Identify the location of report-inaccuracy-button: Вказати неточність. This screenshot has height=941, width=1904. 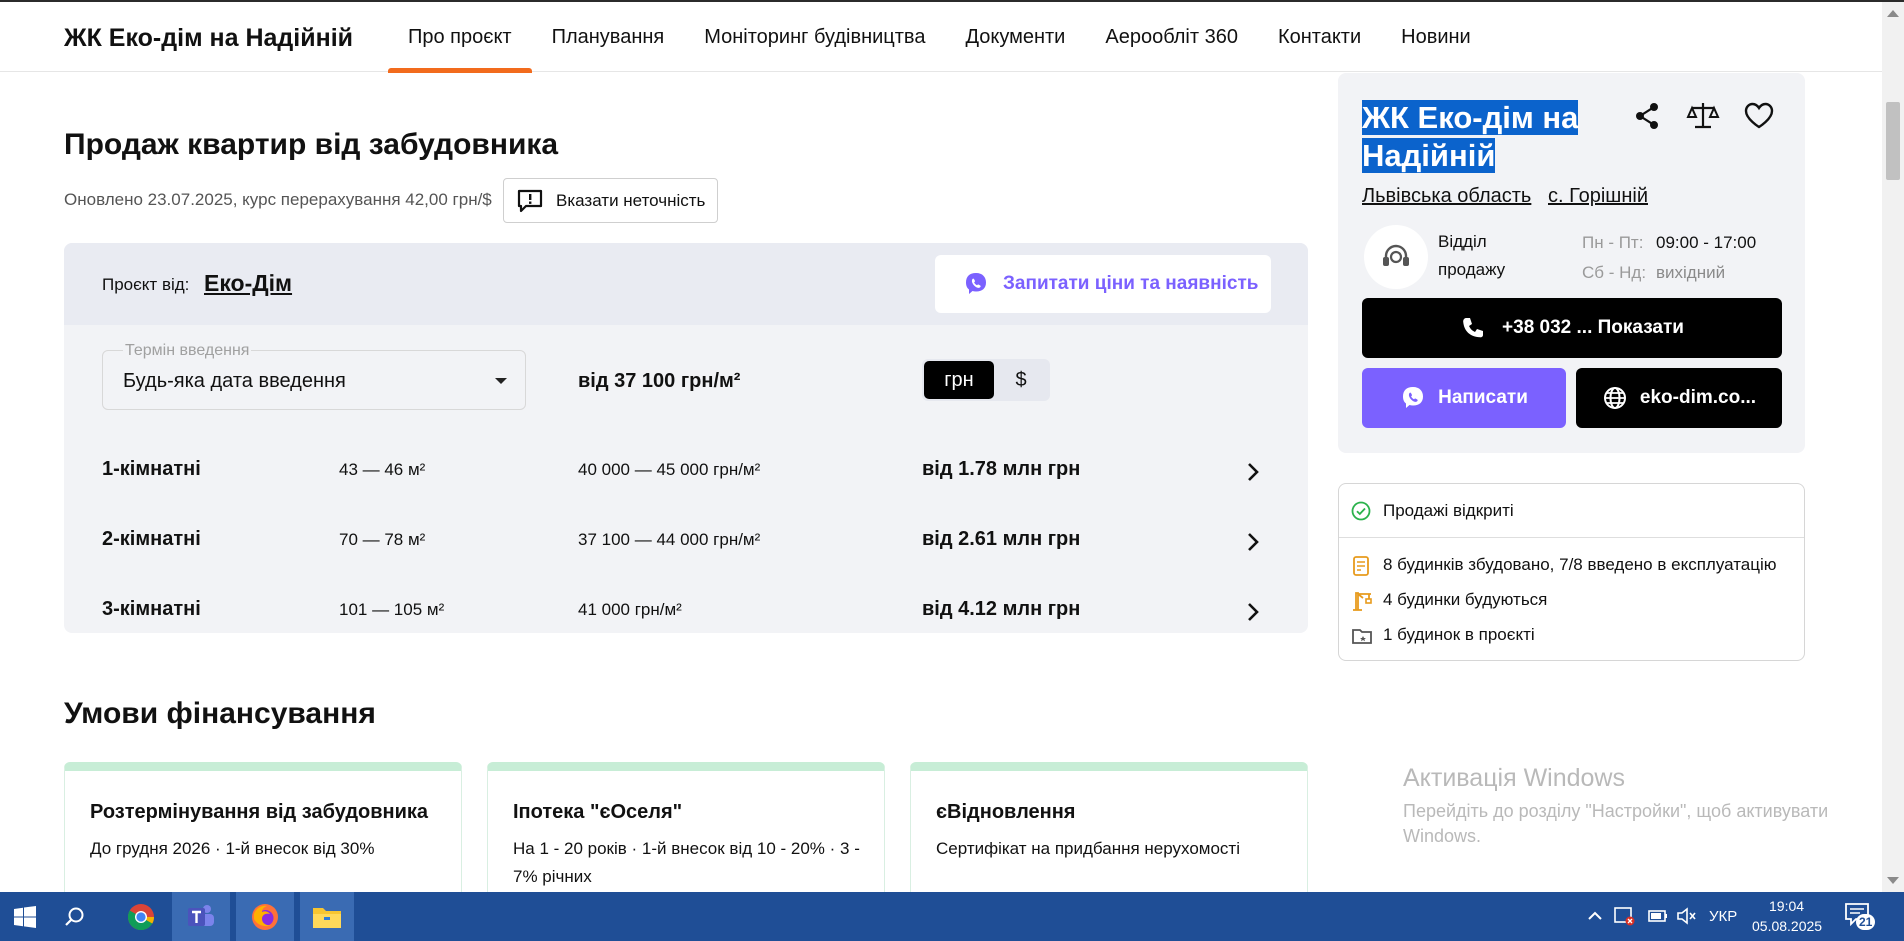
(610, 200).